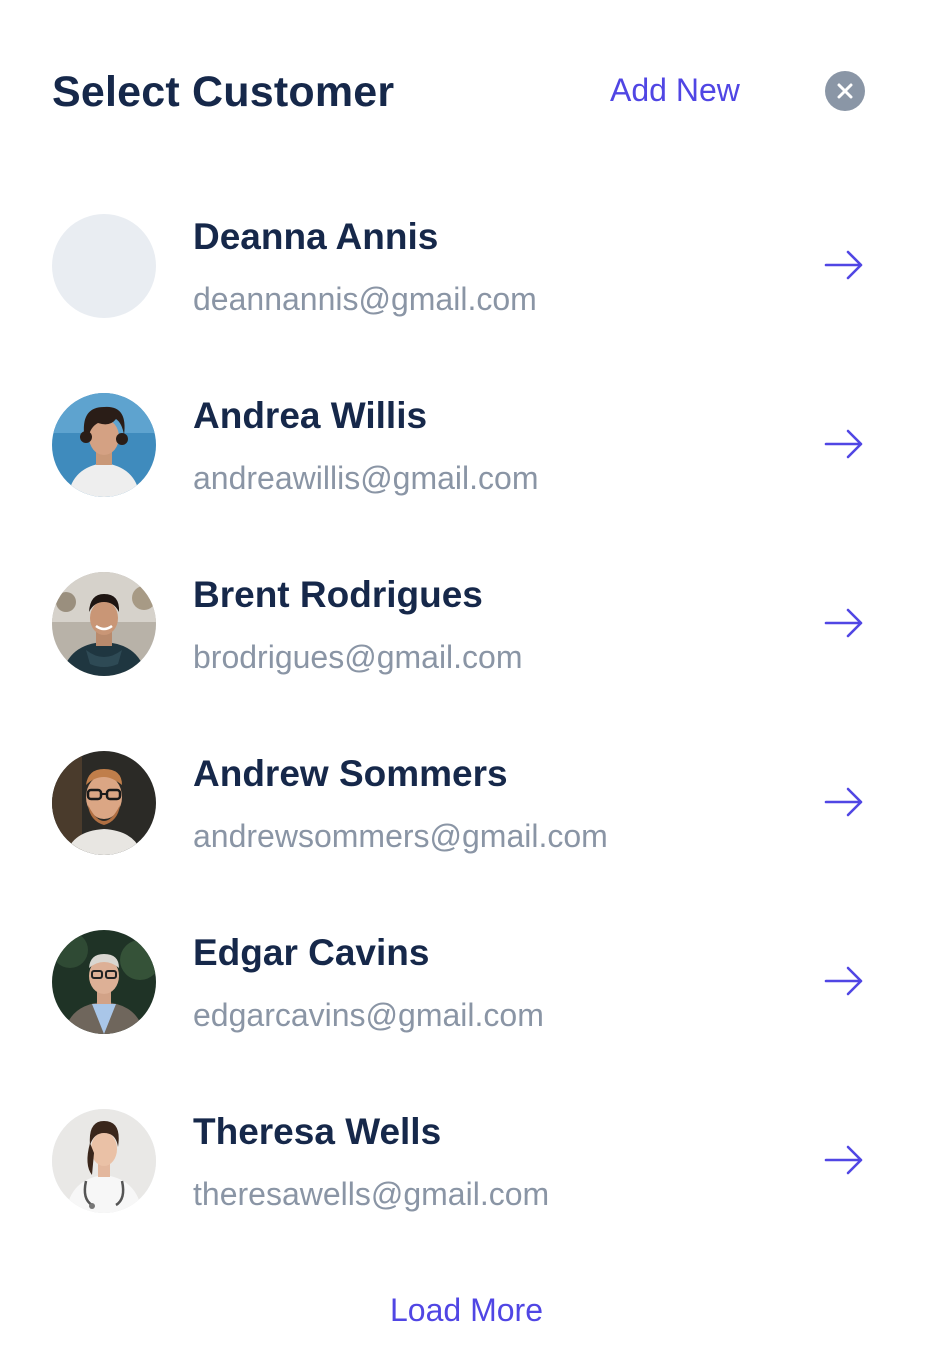 Image resolution: width=933 pixels, height=1359 pixels. I want to click on customer-row: Edgar Cavins edgarcavins@gmail.com, so click(467, 986).